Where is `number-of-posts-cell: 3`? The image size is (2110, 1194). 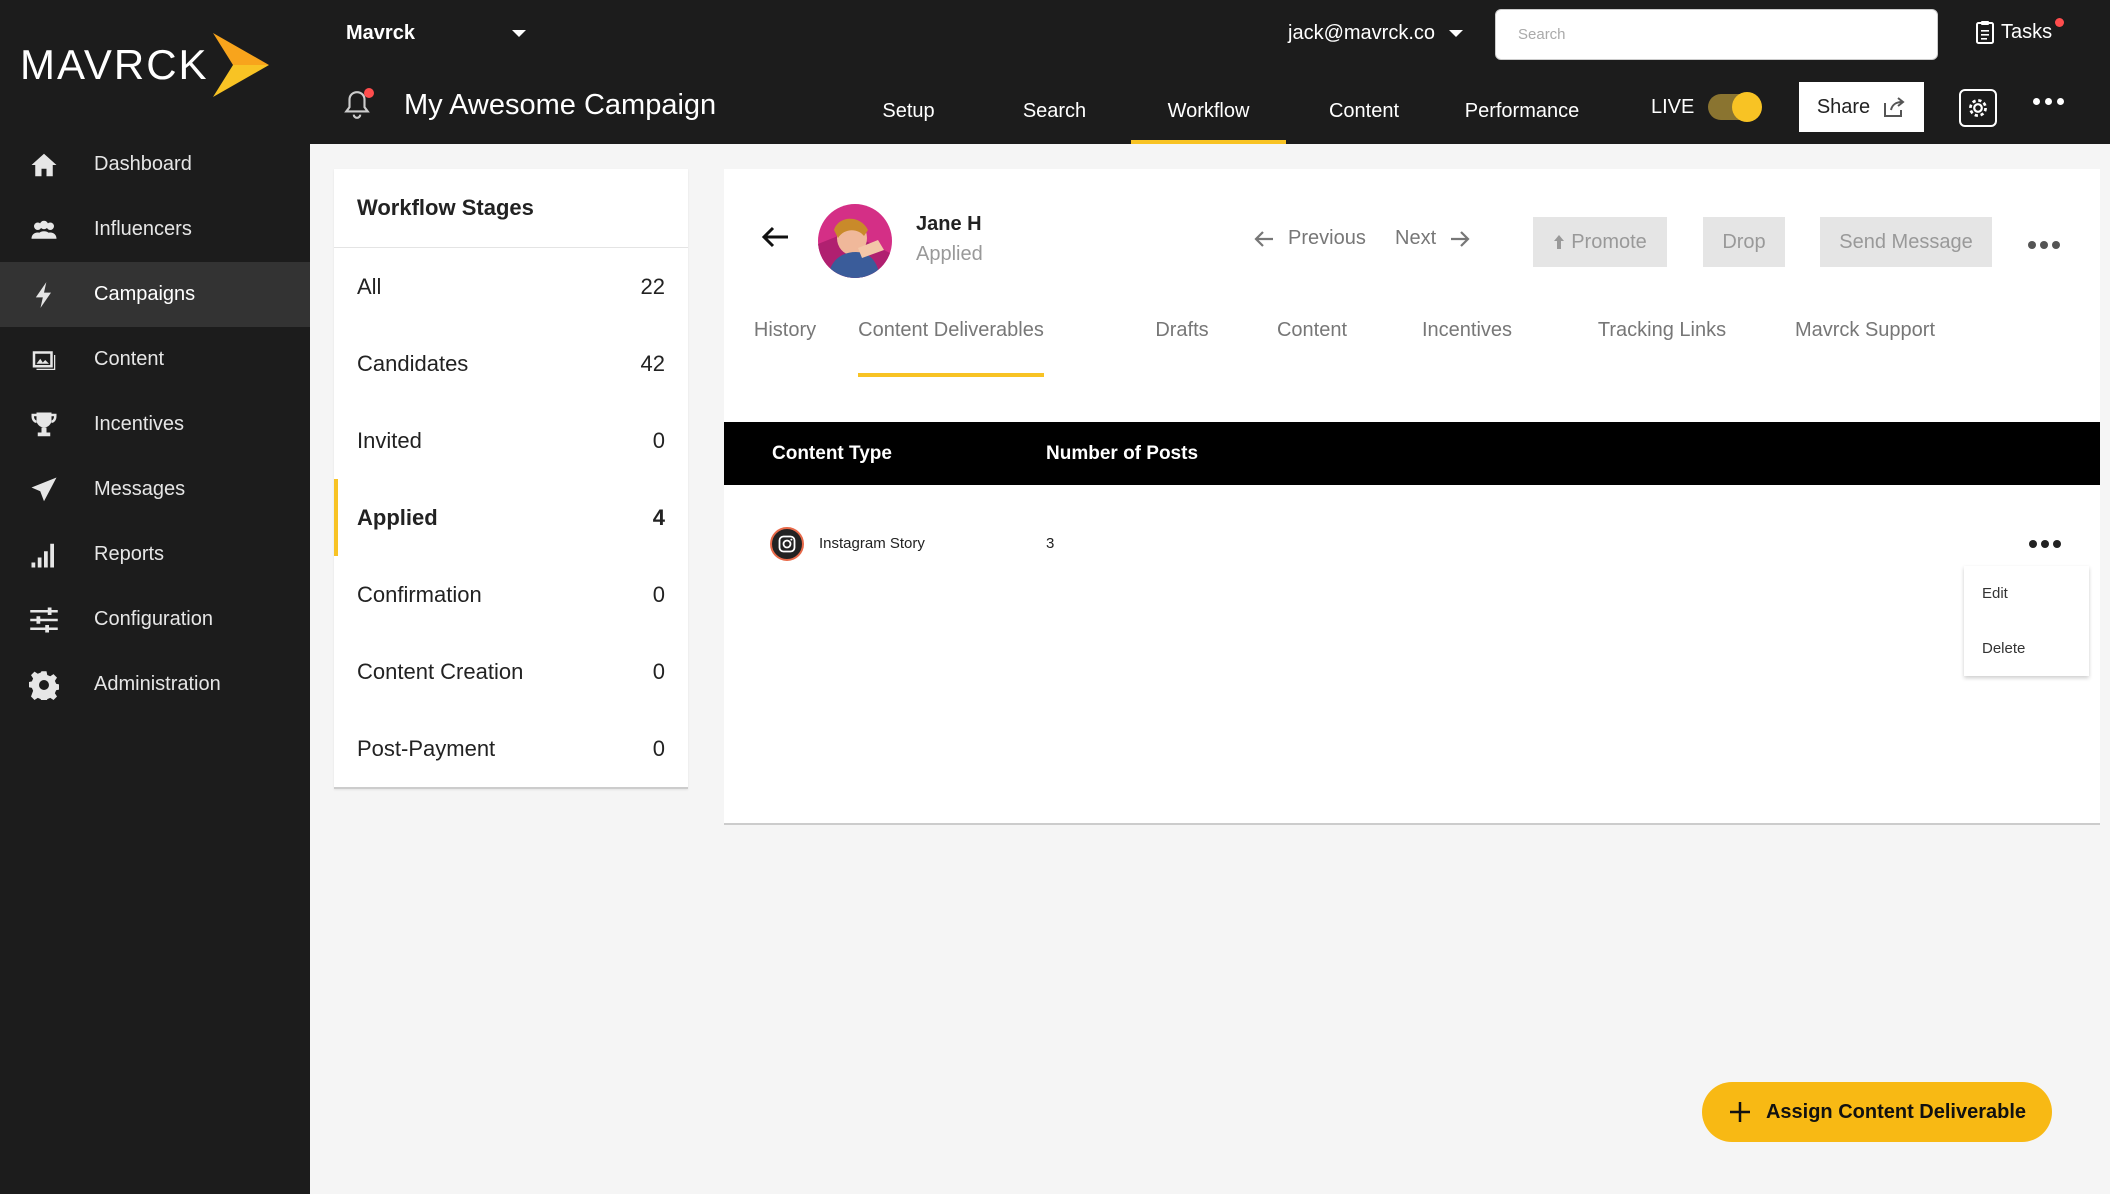
number-of-posts-cell: 3 is located at coordinates (1050, 543).